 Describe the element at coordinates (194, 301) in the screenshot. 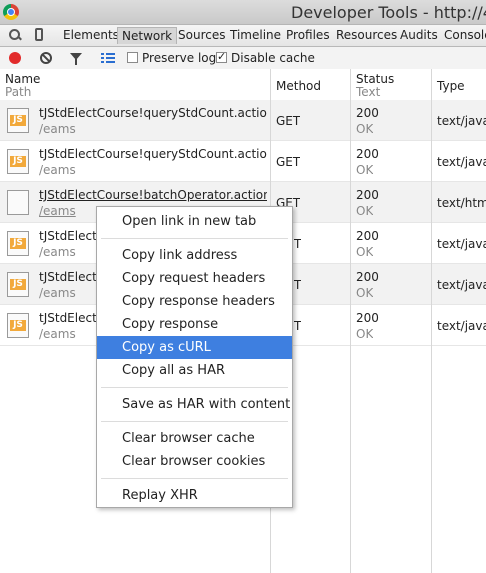

I see `menu-item-copy-response-headers: Copy response headers` at that location.